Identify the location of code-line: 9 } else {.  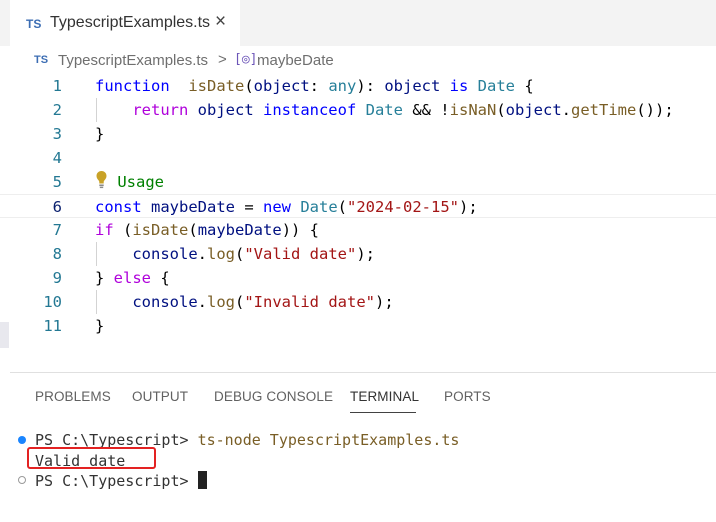
(358, 278).